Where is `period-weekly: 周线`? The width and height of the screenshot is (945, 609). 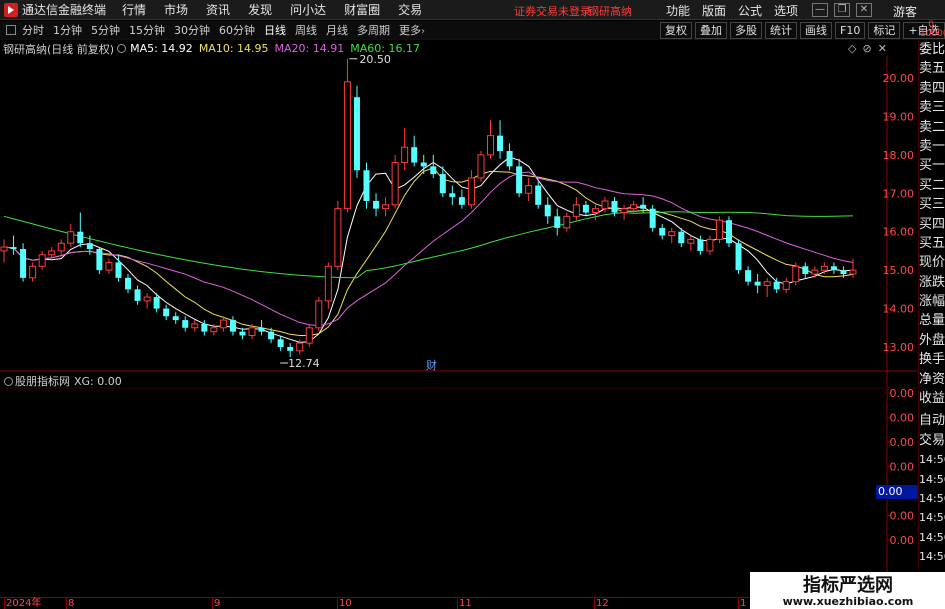
period-weekly: 周线 is located at coordinates (306, 30).